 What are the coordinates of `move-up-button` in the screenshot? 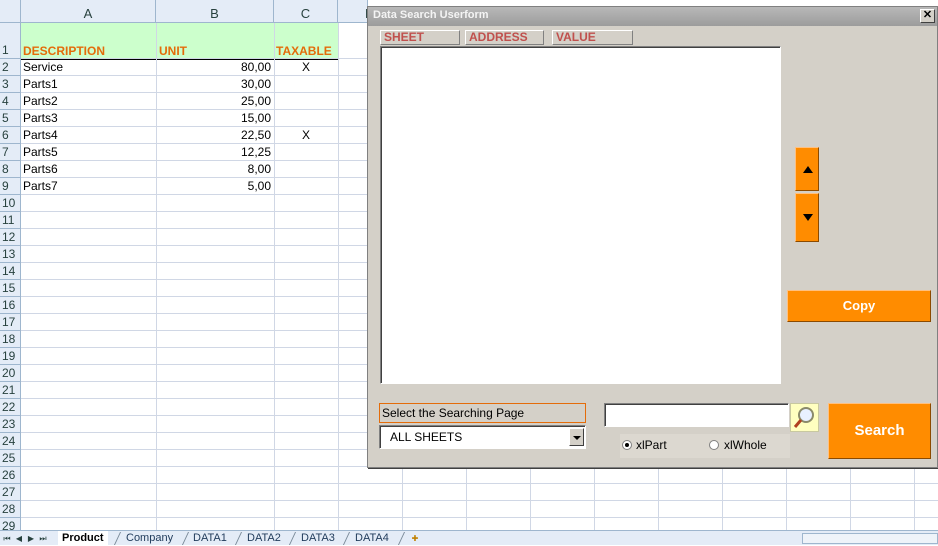 It's located at (807, 169).